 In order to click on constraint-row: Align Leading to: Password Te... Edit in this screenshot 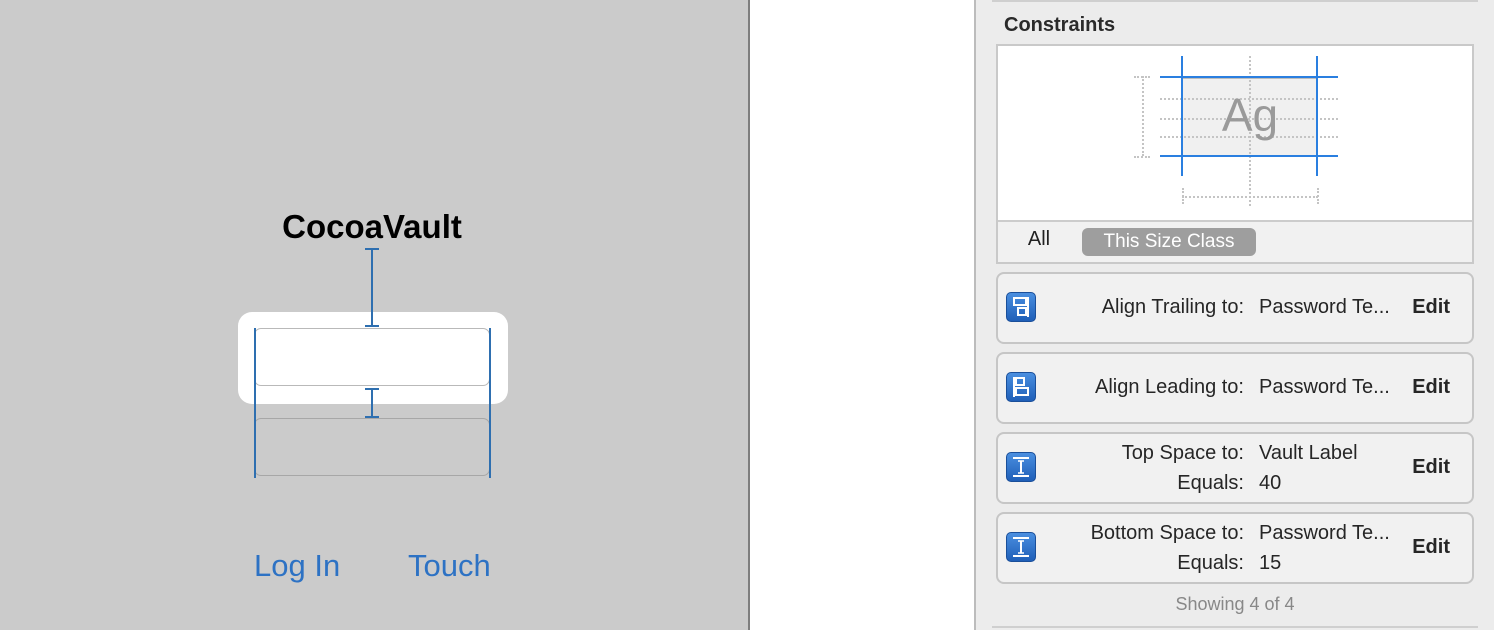, I will do `click(1235, 388)`.